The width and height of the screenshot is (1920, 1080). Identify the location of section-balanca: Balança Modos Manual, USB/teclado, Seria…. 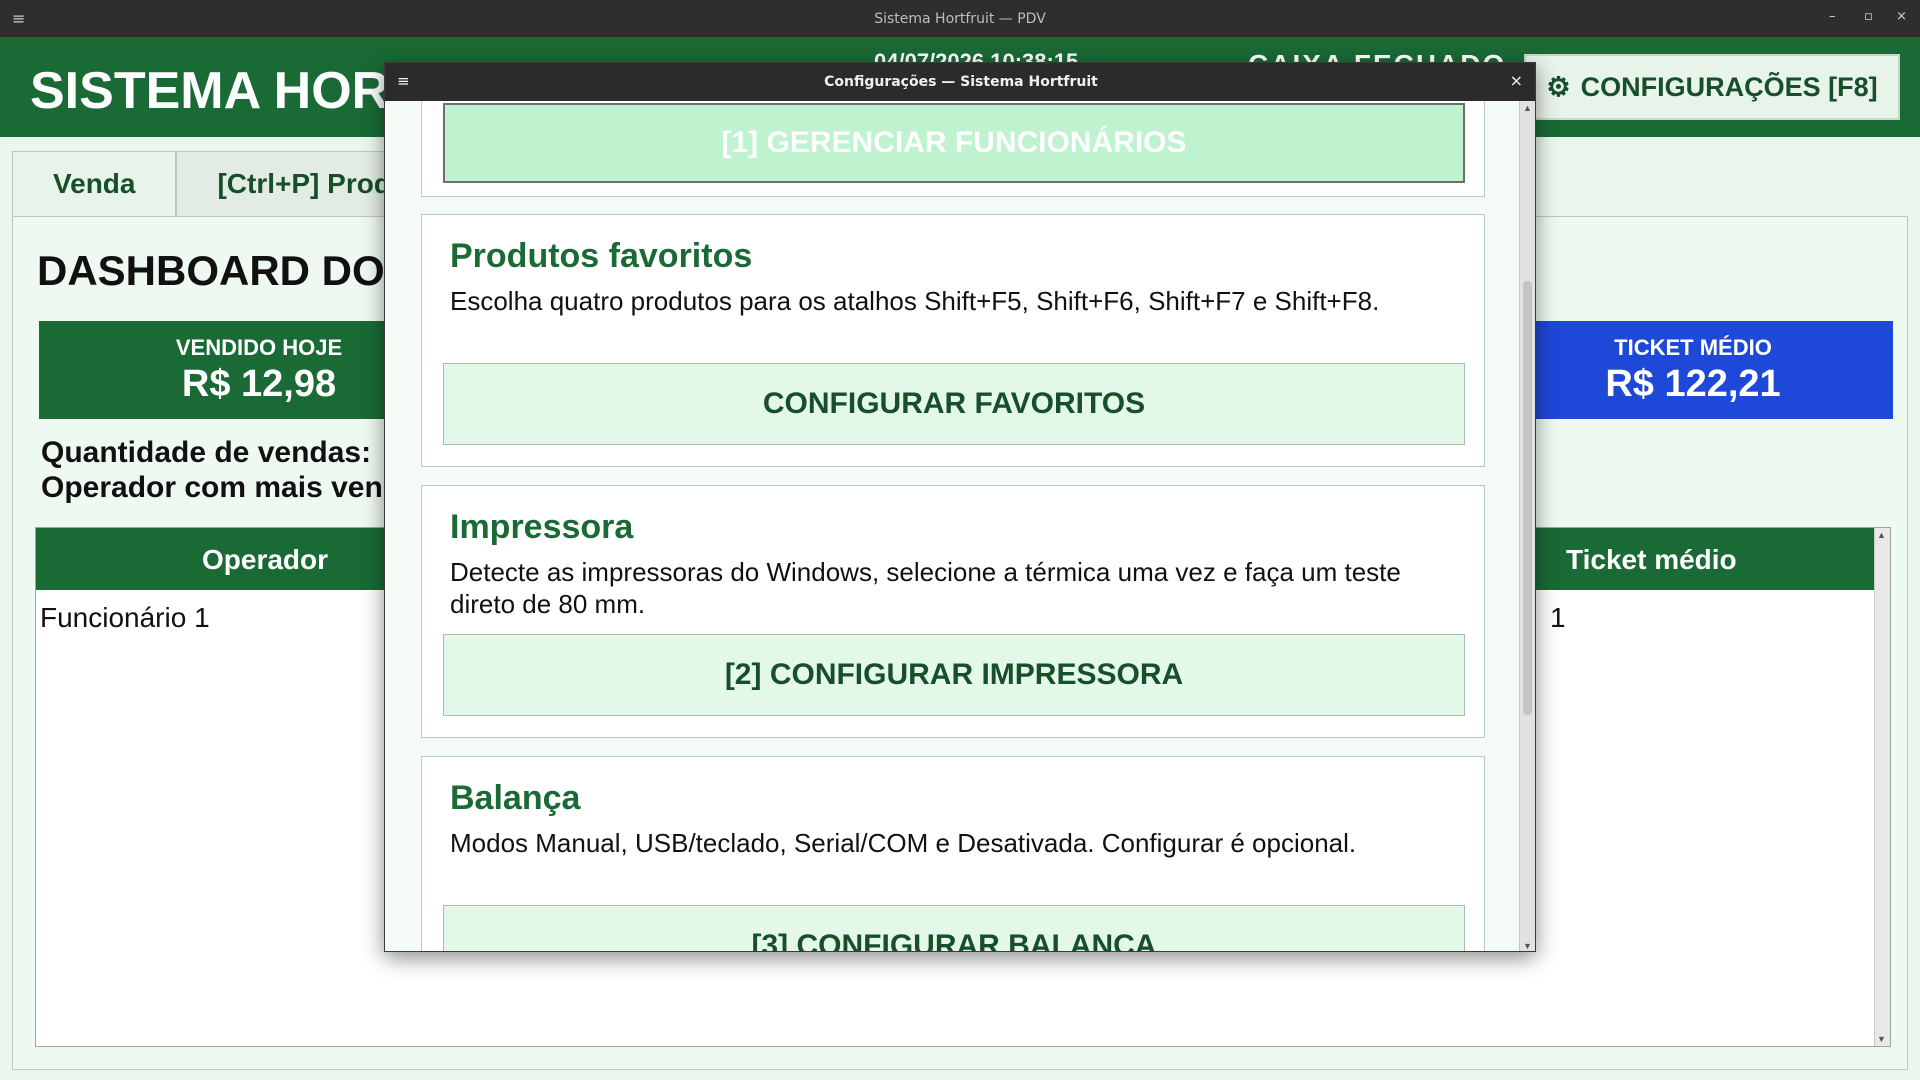
(953, 853).